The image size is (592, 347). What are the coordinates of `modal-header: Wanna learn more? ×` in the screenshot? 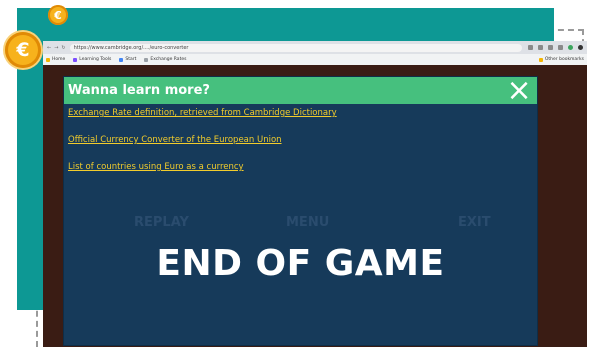 It's located at (300, 91).